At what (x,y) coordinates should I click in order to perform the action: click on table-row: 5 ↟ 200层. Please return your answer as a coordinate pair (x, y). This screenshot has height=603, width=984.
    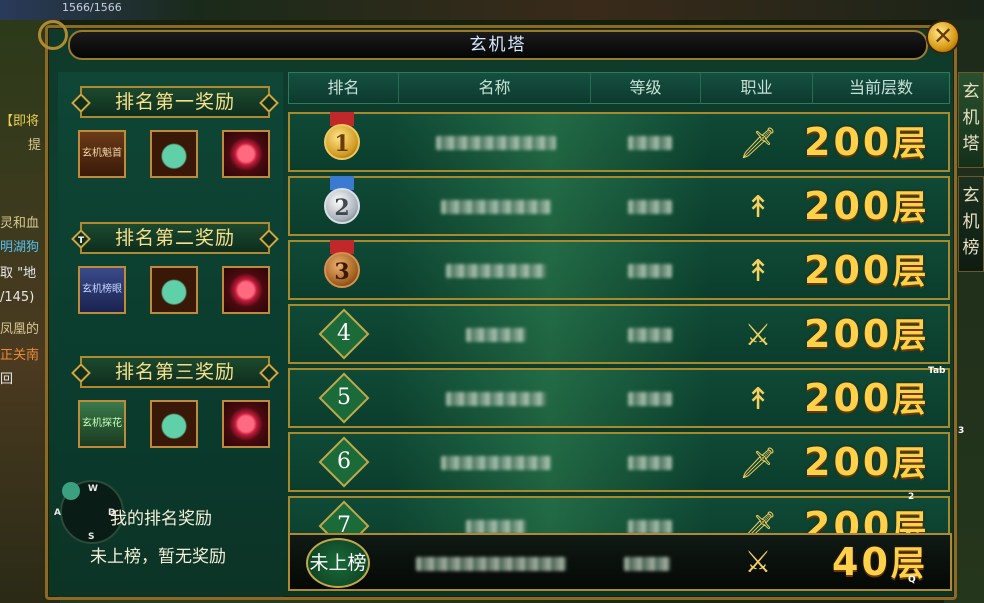
    Looking at the image, I should click on (619, 398).